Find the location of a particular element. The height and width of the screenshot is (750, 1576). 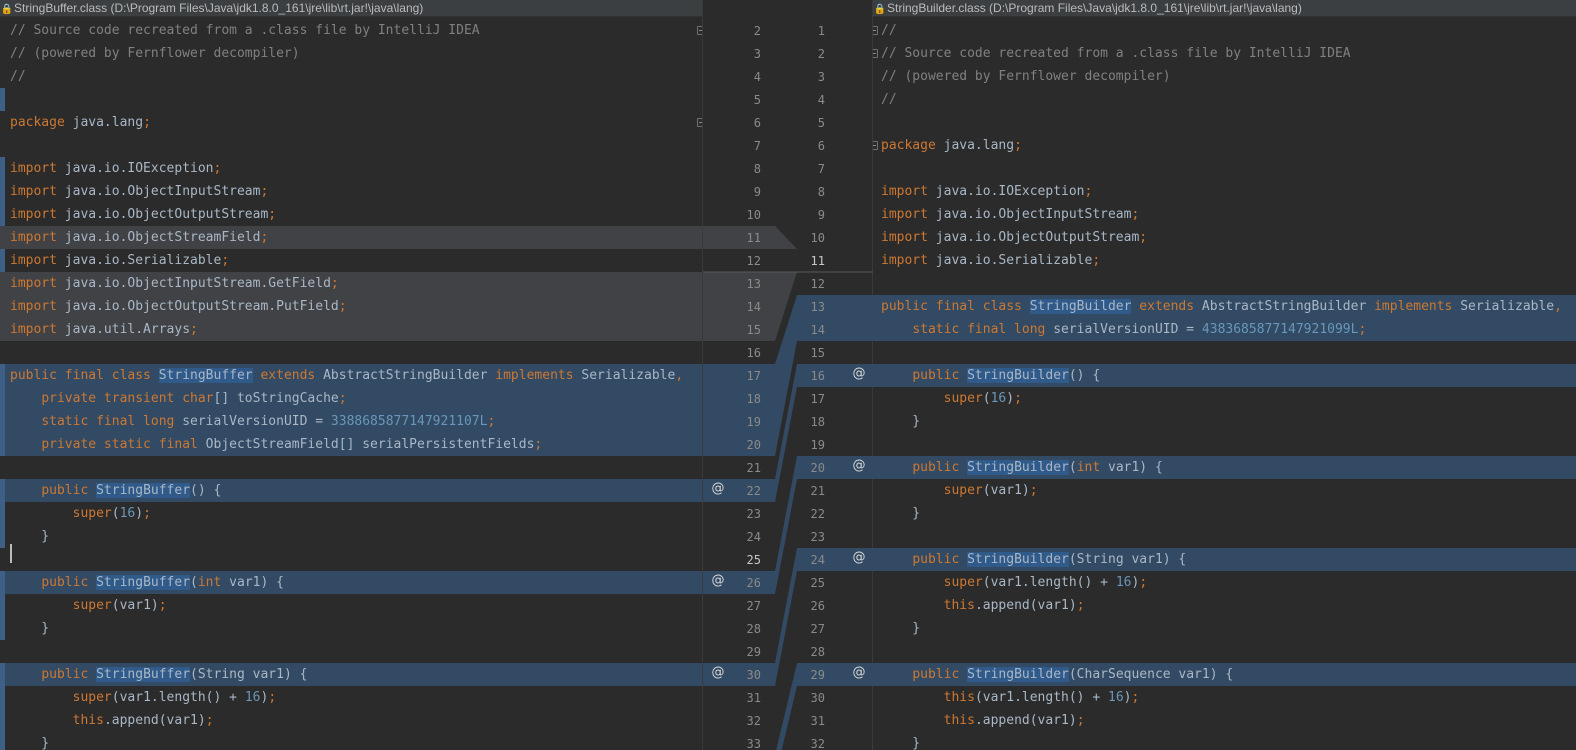

code-line: public StringBuffer(int var1) { is located at coordinates (351, 582).